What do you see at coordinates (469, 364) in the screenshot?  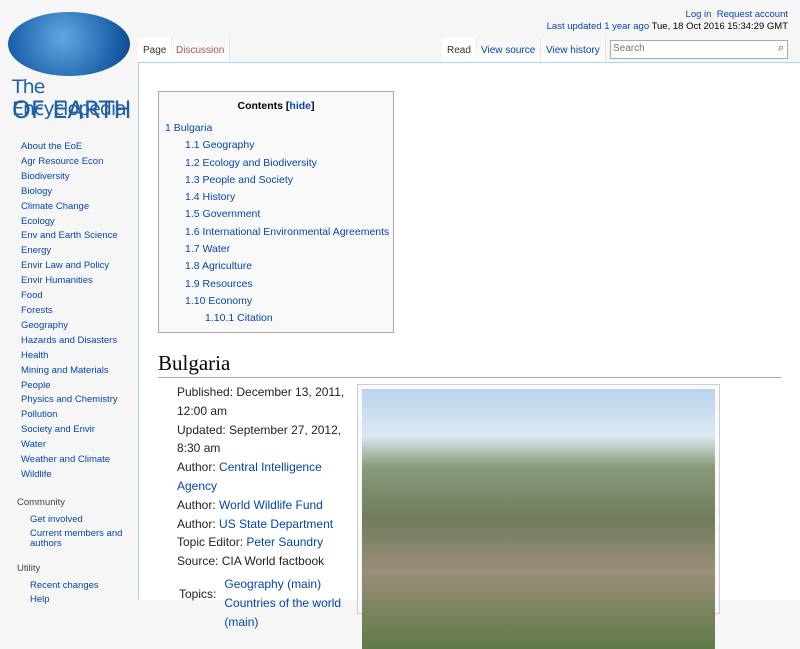 I see `page-title: Bulgaria` at bounding box center [469, 364].